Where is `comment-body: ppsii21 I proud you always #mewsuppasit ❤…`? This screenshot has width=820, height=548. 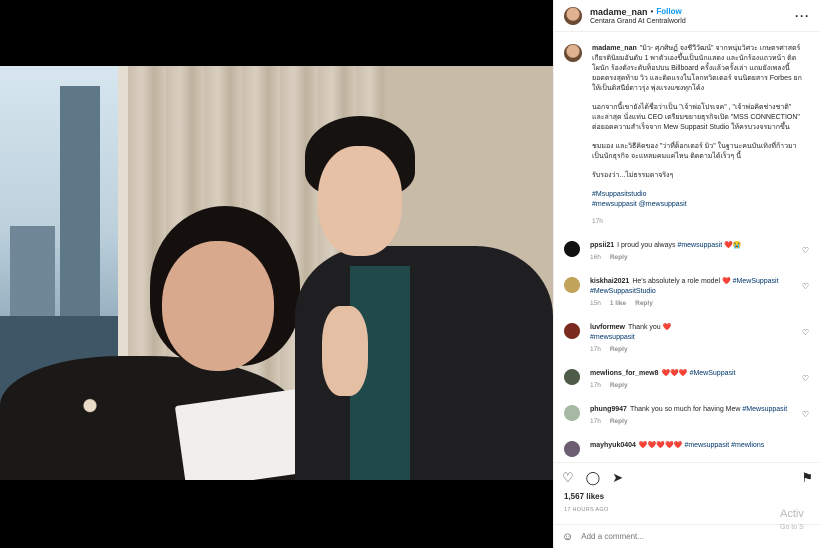 comment-body: ppsii21 I proud you always #mewsuppasit ❤… is located at coordinates (690, 252).